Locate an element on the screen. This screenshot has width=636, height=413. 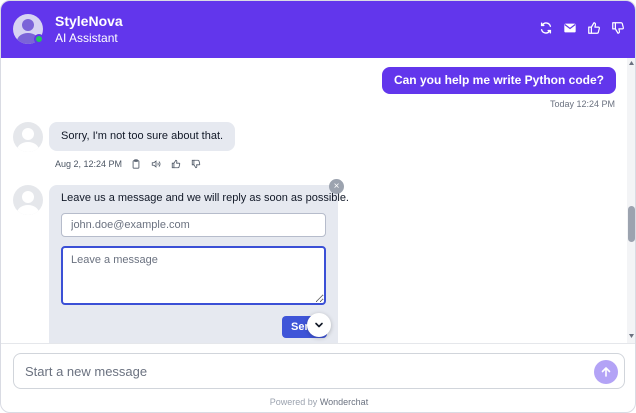
bot-message-meta: Aug 2, 12:24 PM is located at coordinates (128, 164).